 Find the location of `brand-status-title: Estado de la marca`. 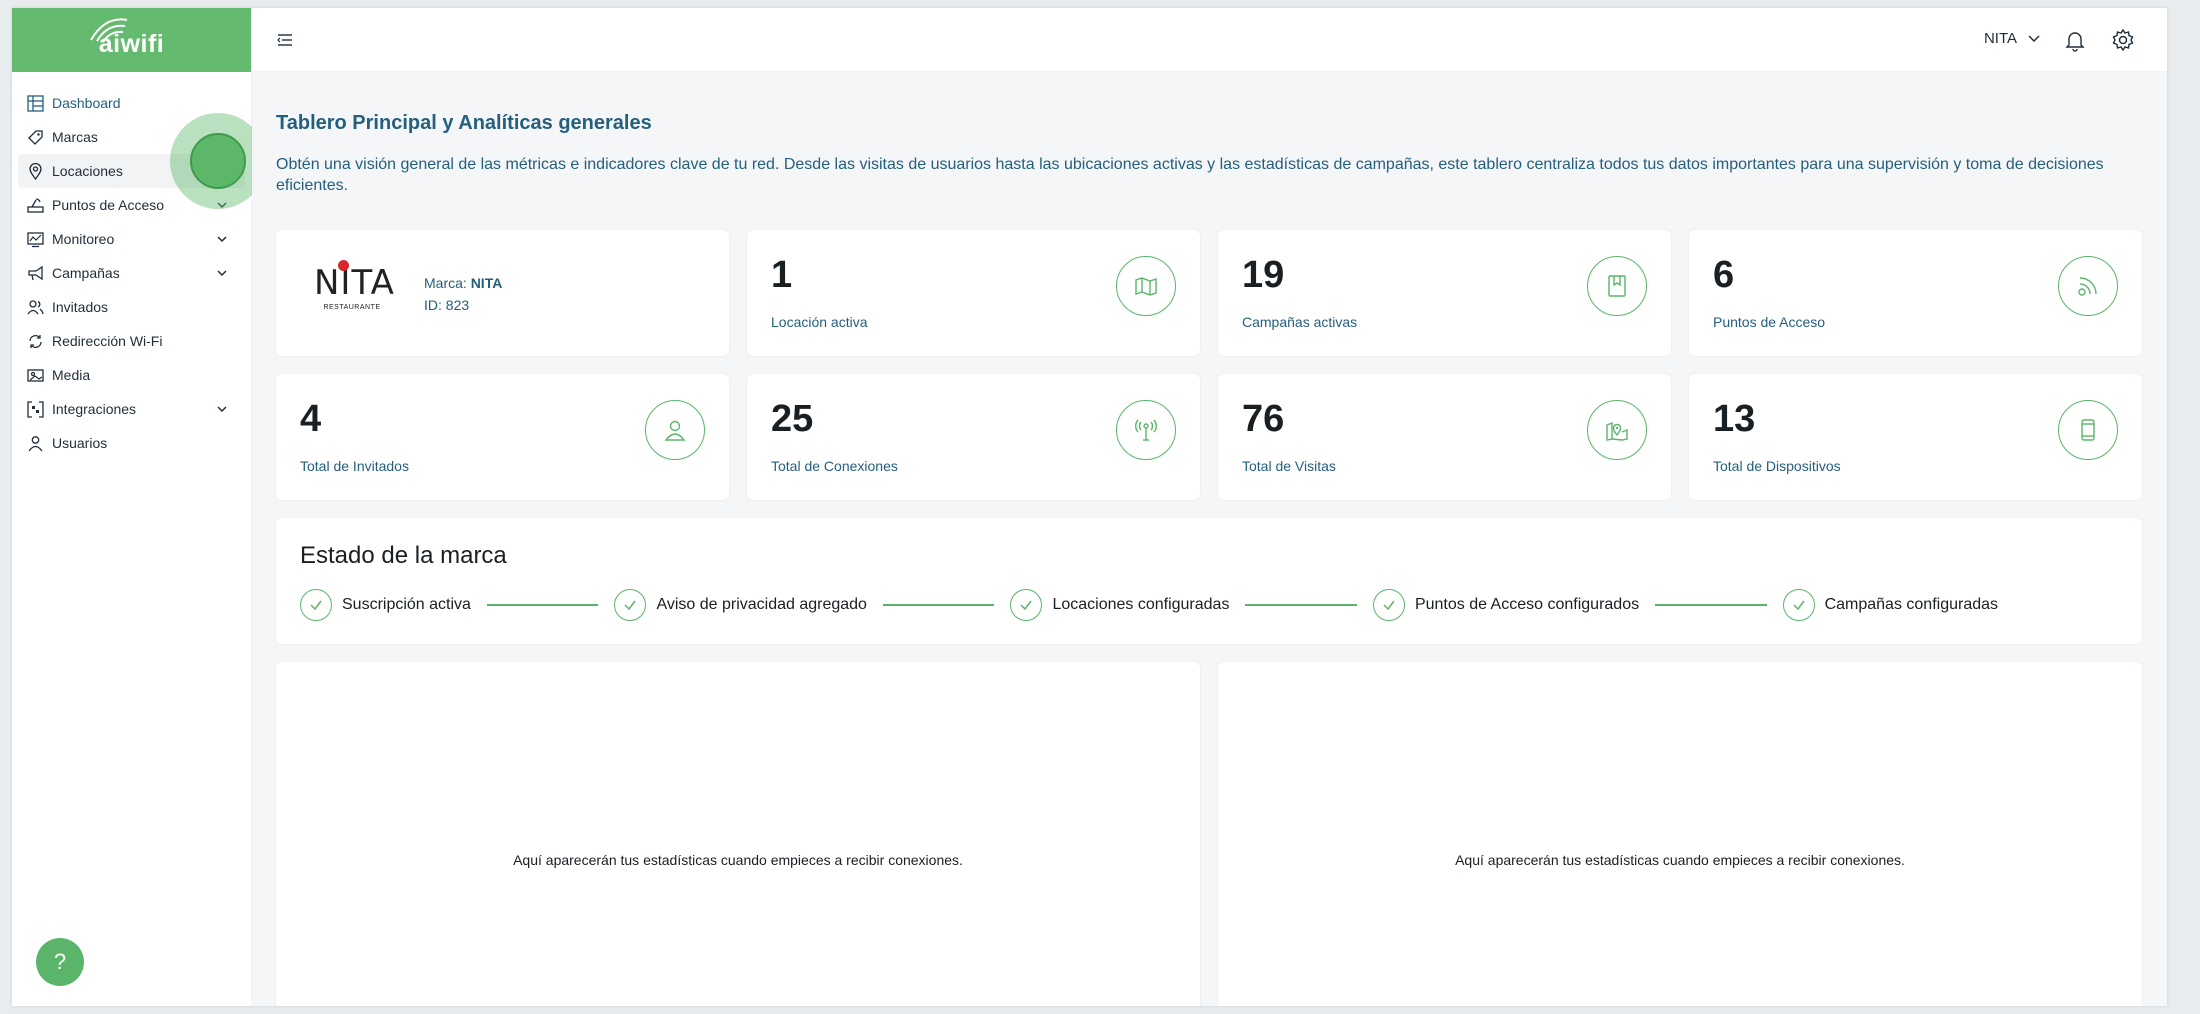

brand-status-title: Estado de la marca is located at coordinates (403, 555).